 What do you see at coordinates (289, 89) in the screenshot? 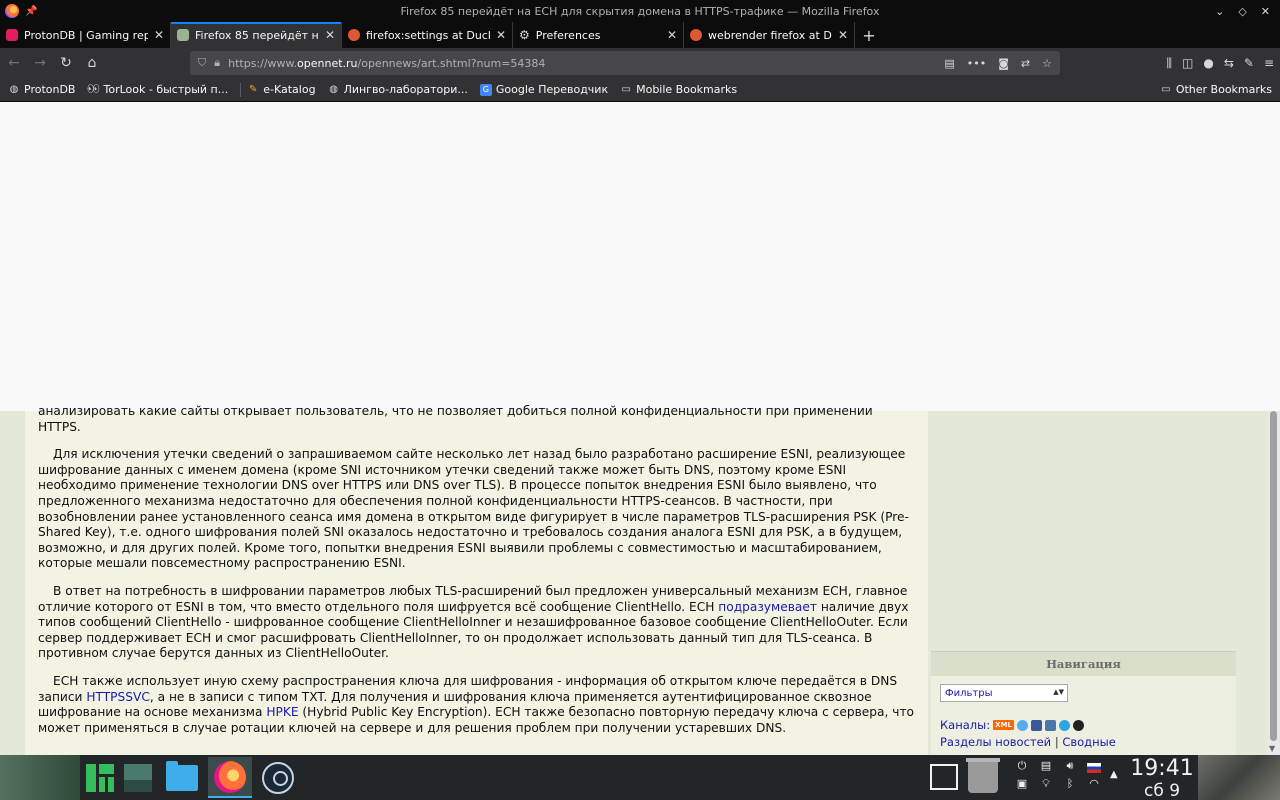
I see `bookmark-label: e-Katalog` at bounding box center [289, 89].